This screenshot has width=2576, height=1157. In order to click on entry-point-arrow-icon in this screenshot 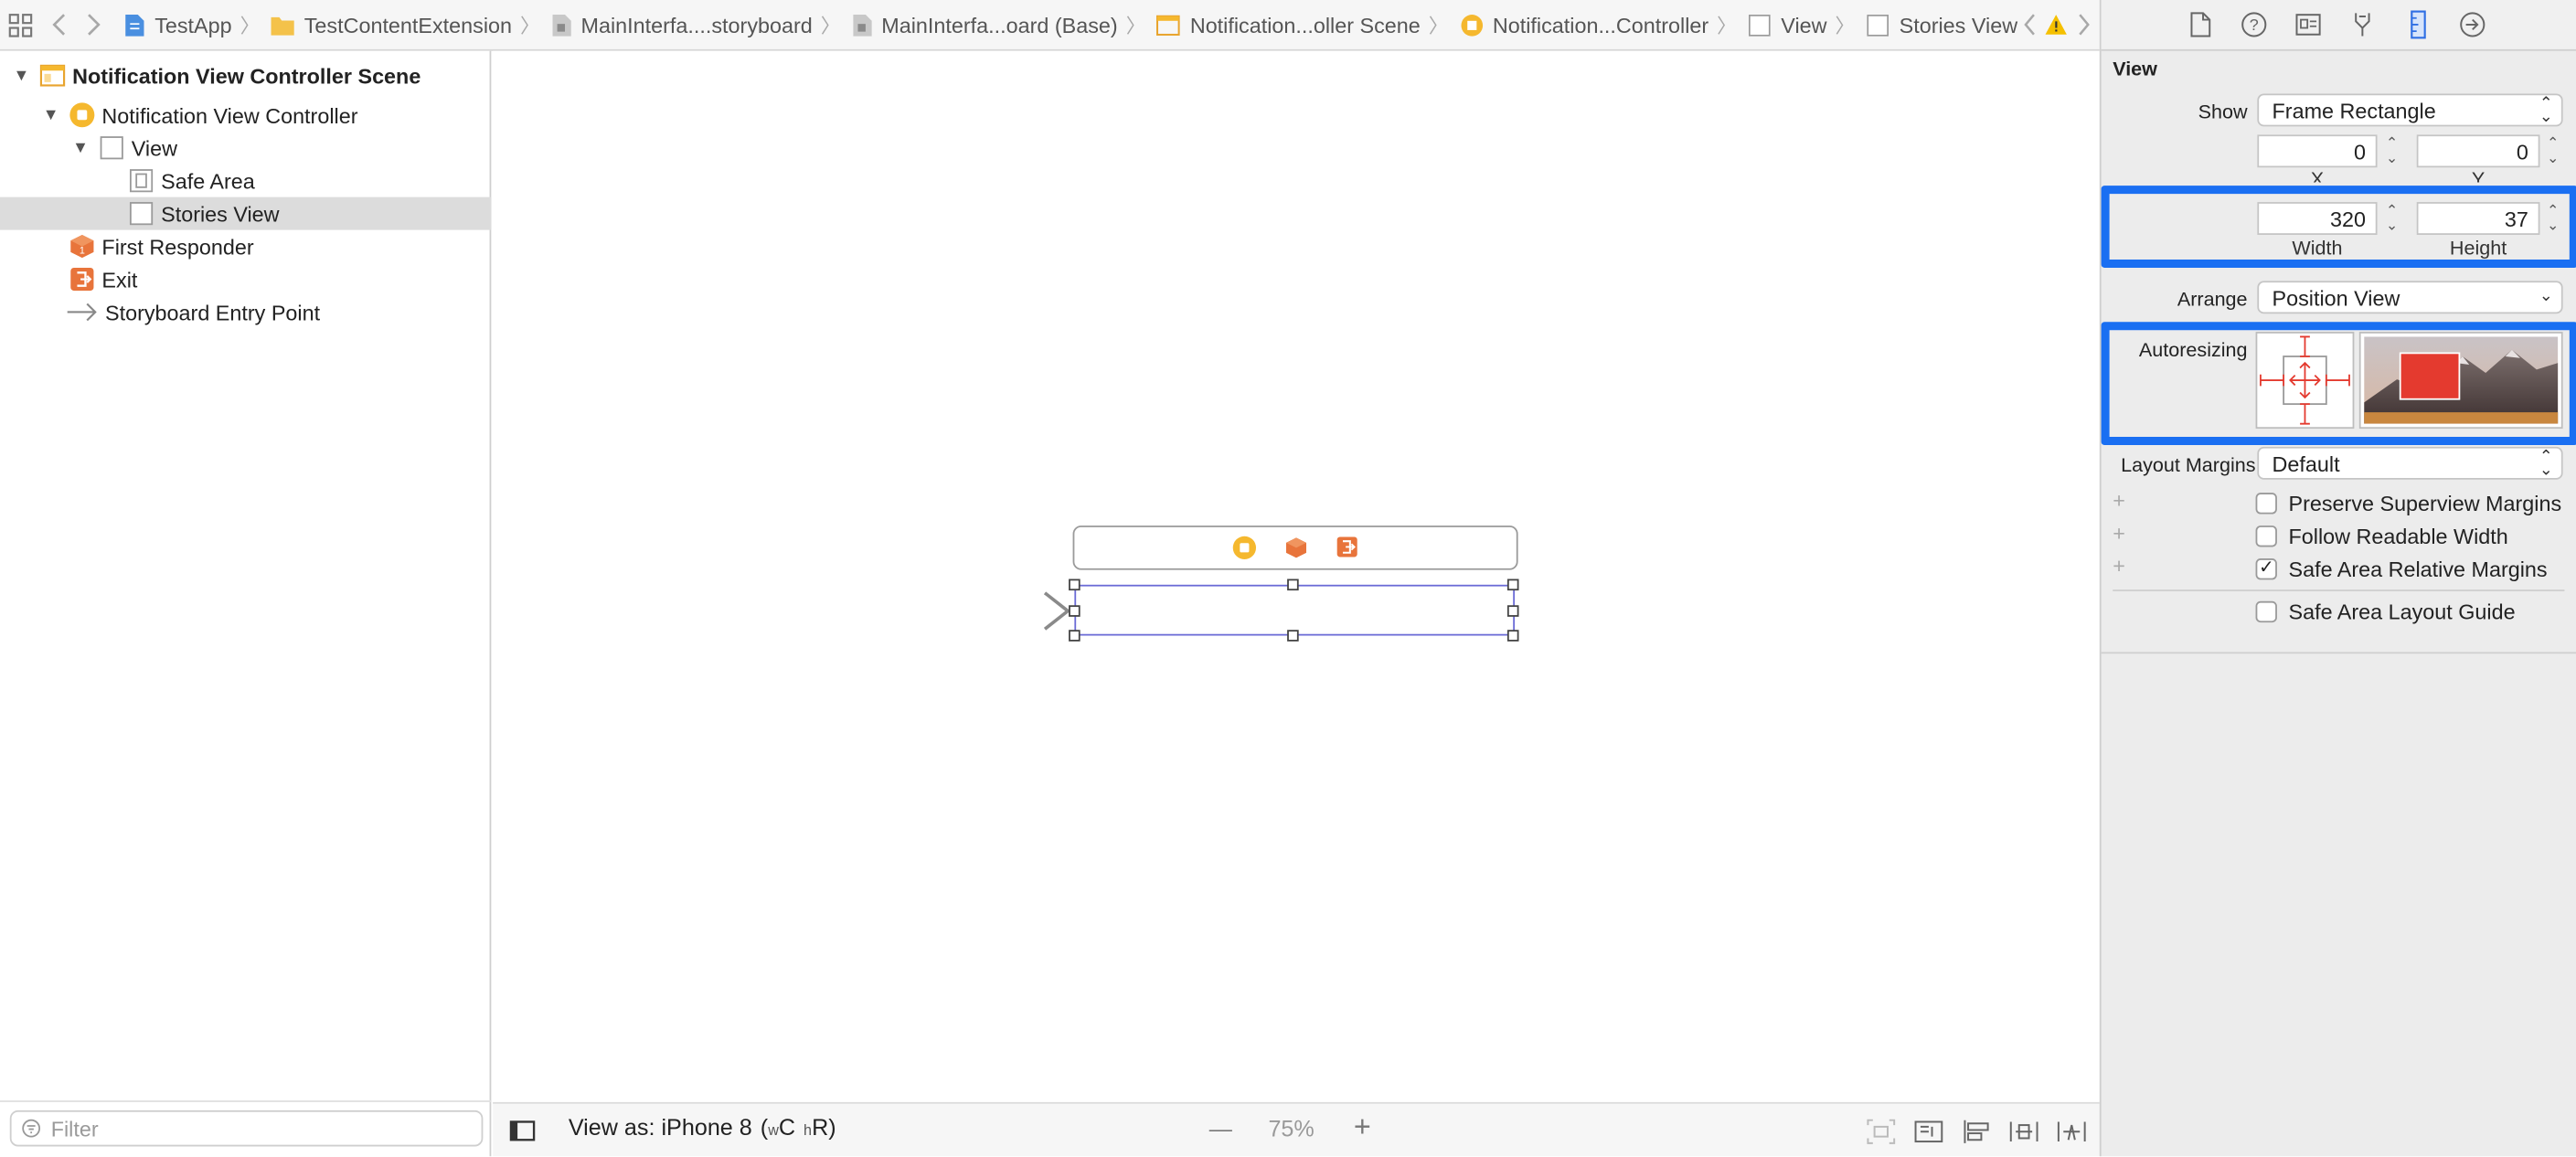, I will do `click(1005, 610)`.